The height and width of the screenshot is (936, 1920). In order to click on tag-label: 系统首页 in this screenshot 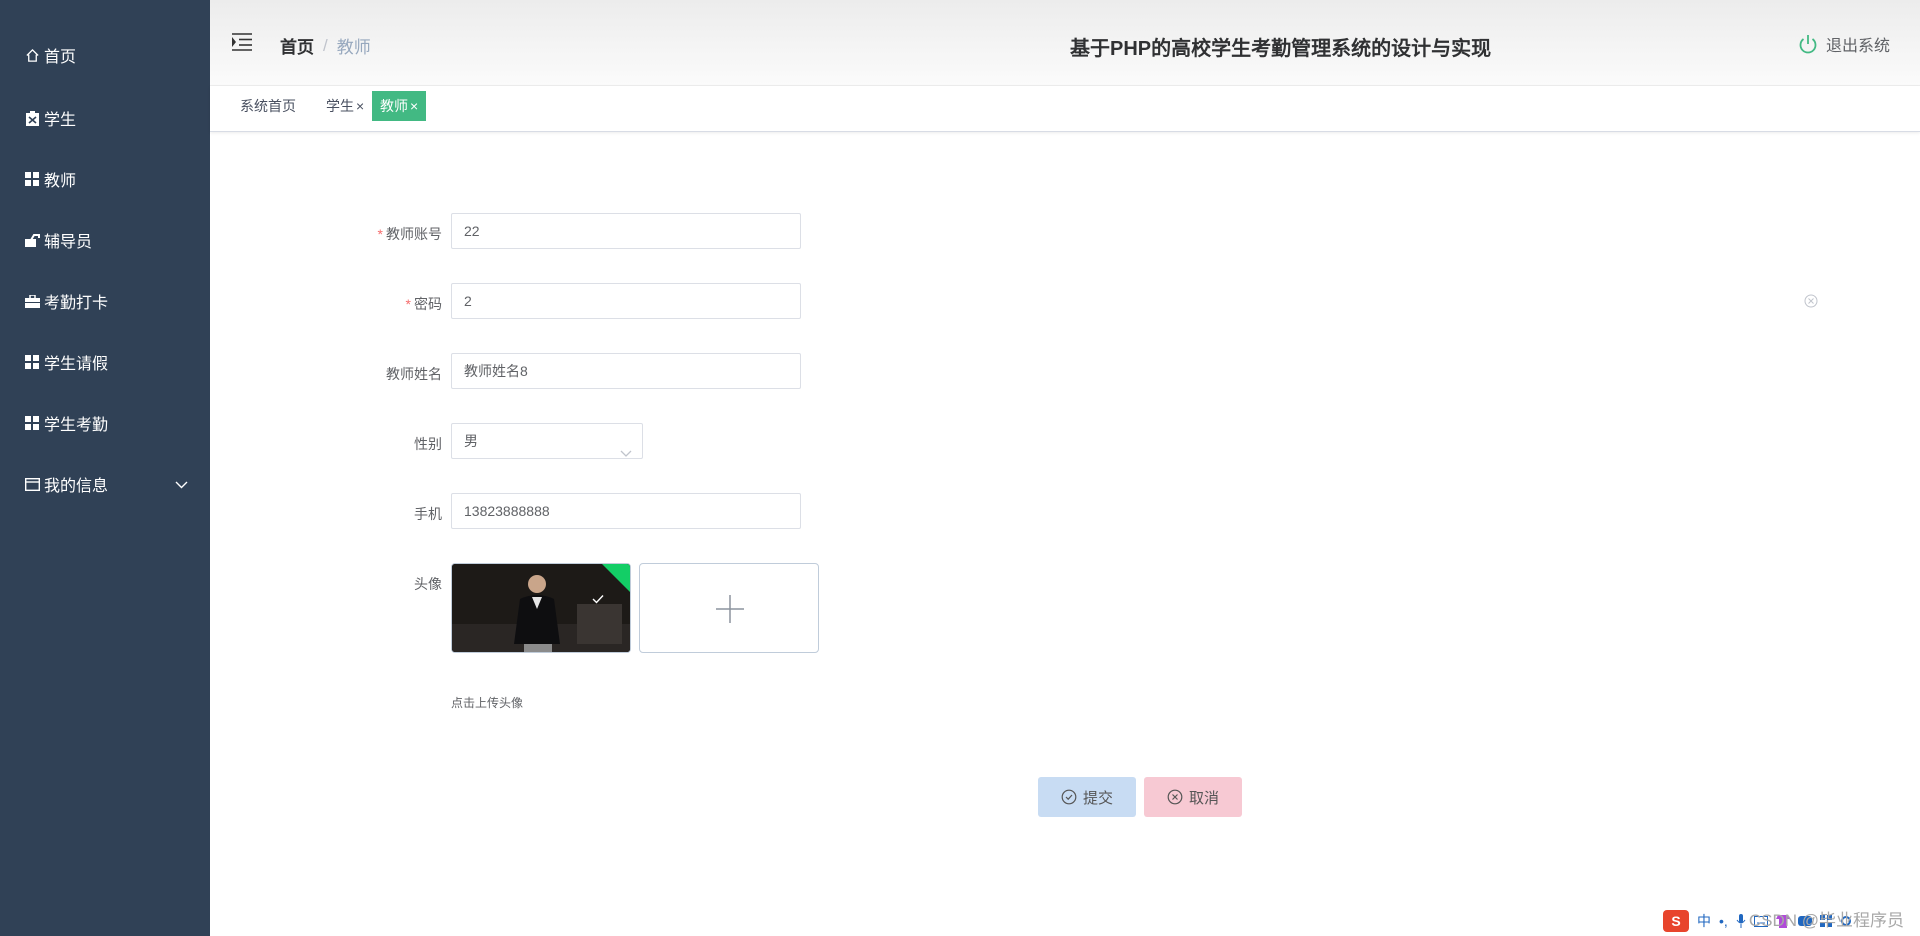, I will do `click(268, 106)`.